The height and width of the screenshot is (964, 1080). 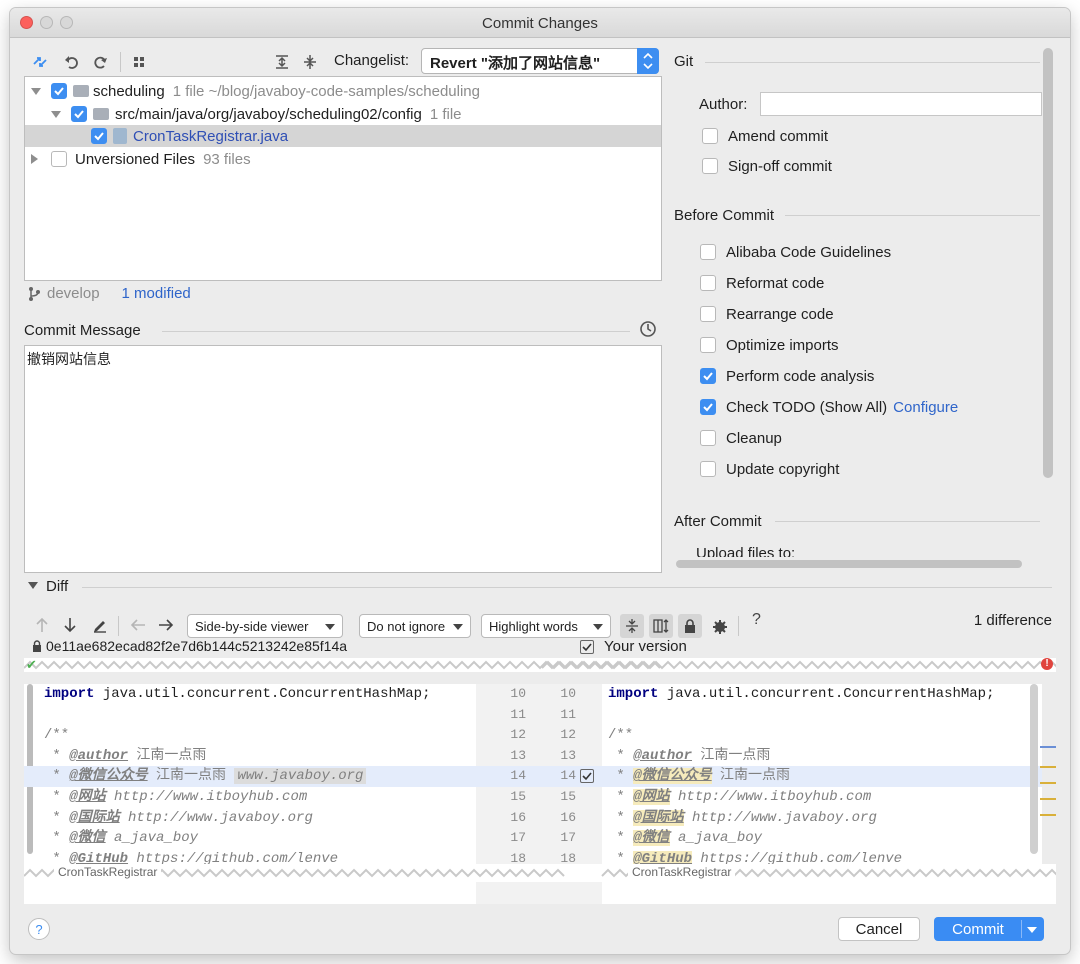 What do you see at coordinates (989, 929) in the screenshot?
I see `commit-button: Commit` at bounding box center [989, 929].